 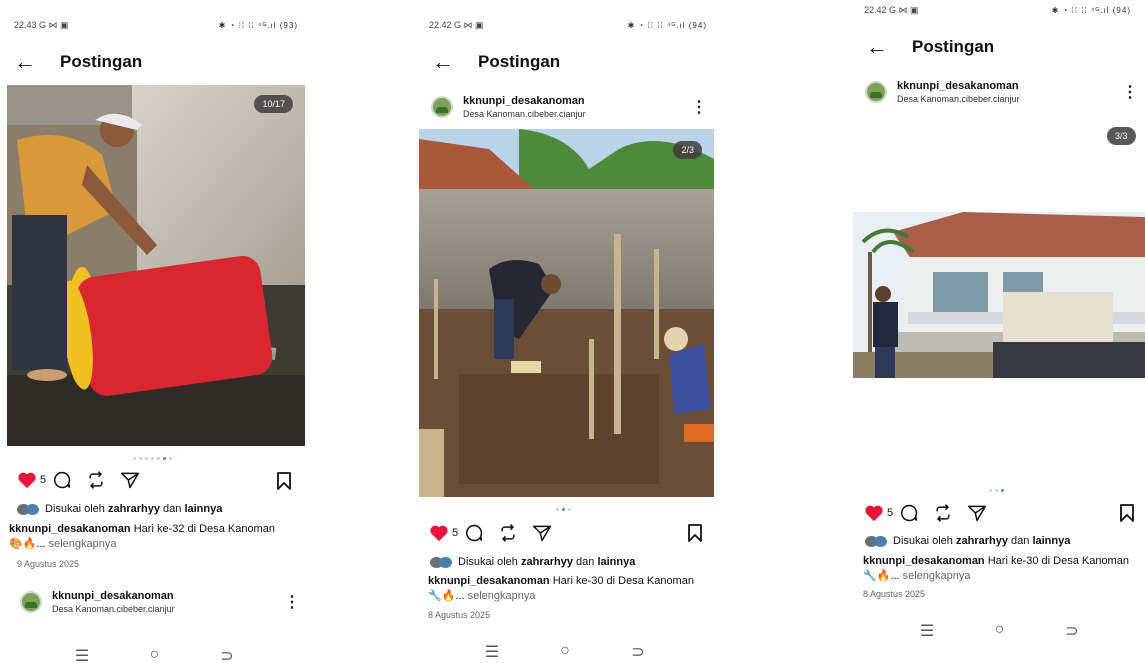 I want to click on post-photo, so click(x=999, y=295).